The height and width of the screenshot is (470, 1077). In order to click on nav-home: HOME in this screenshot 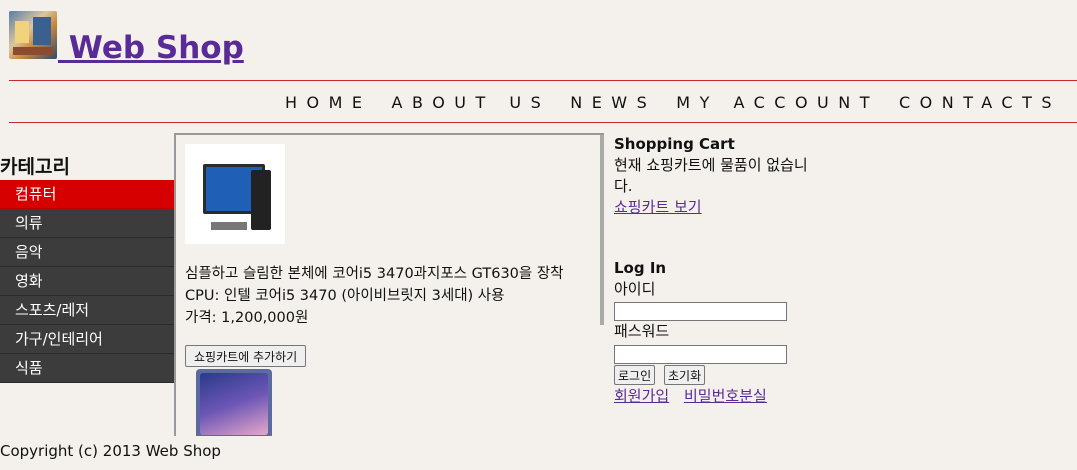, I will do `click(328, 103)`.